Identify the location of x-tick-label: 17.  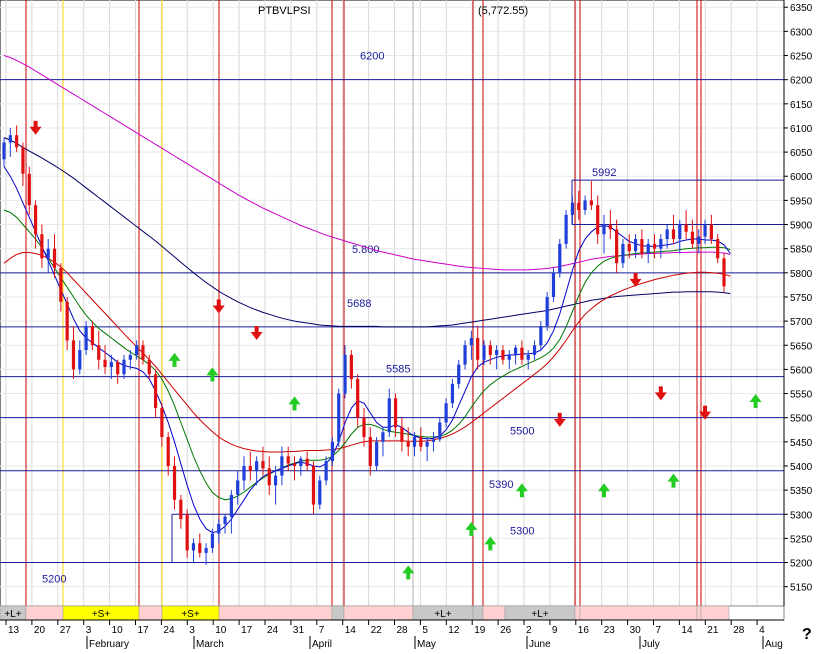
(144, 630).